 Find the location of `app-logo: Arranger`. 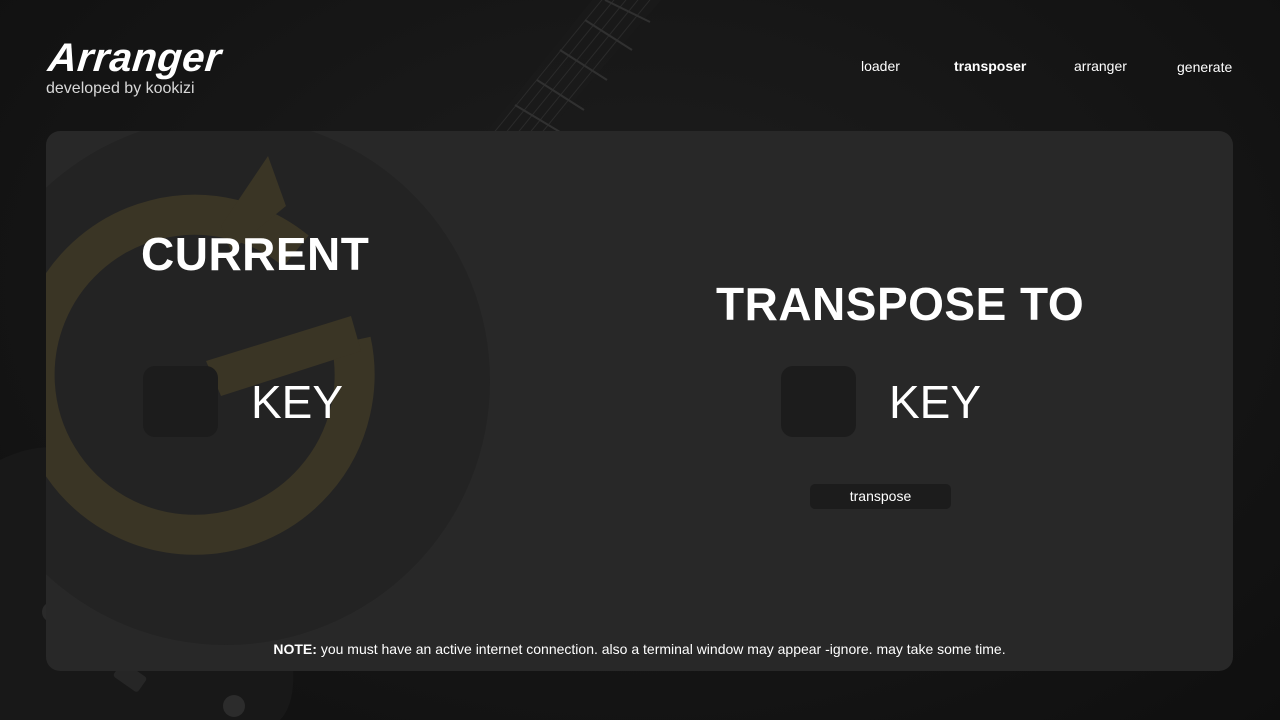

app-logo: Arranger is located at coordinates (135, 58).